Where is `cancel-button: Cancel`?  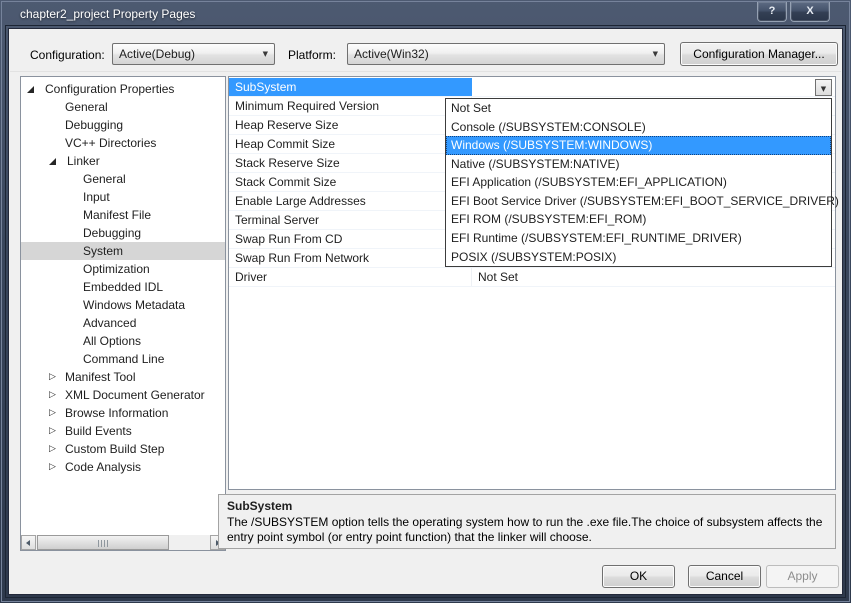 cancel-button: Cancel is located at coordinates (724, 576).